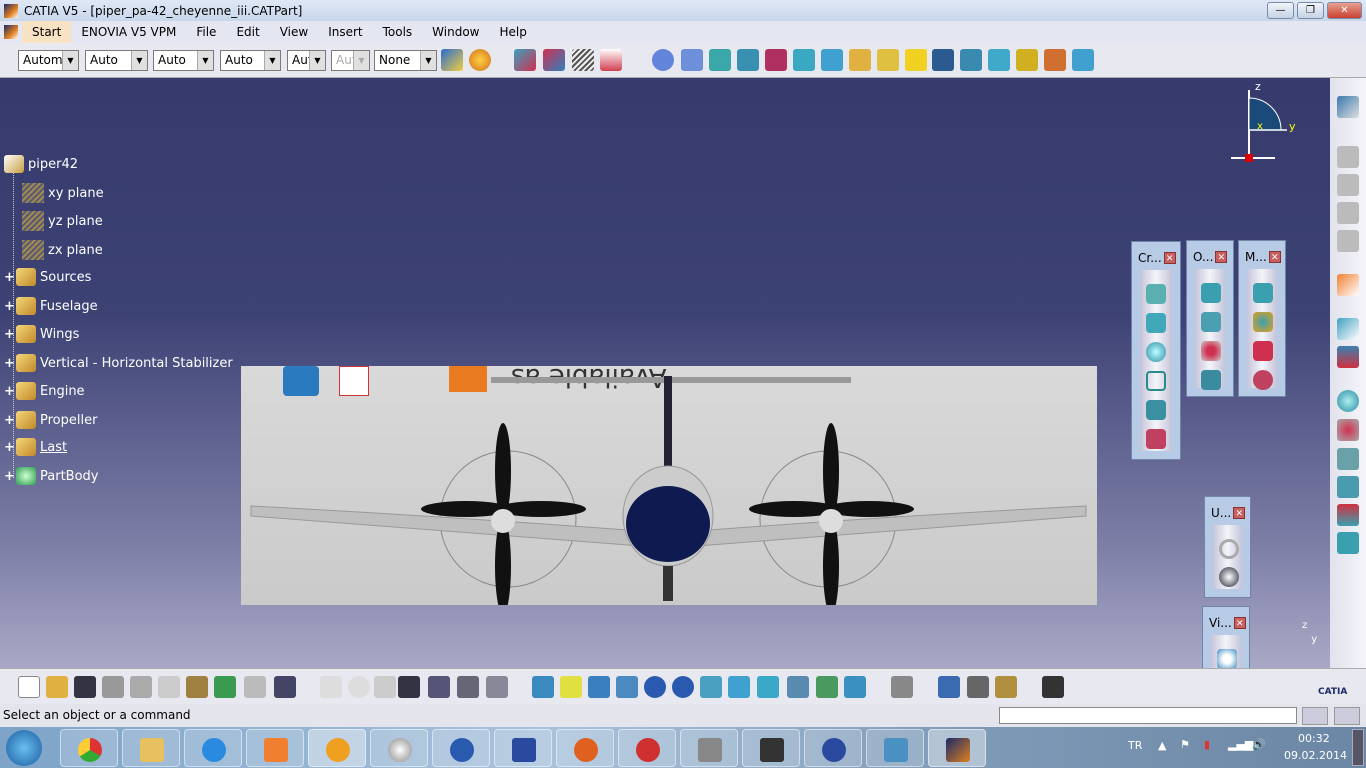 The height and width of the screenshot is (768, 1366). What do you see at coordinates (855, 687) in the screenshot?
I see `swap-space-icon` at bounding box center [855, 687].